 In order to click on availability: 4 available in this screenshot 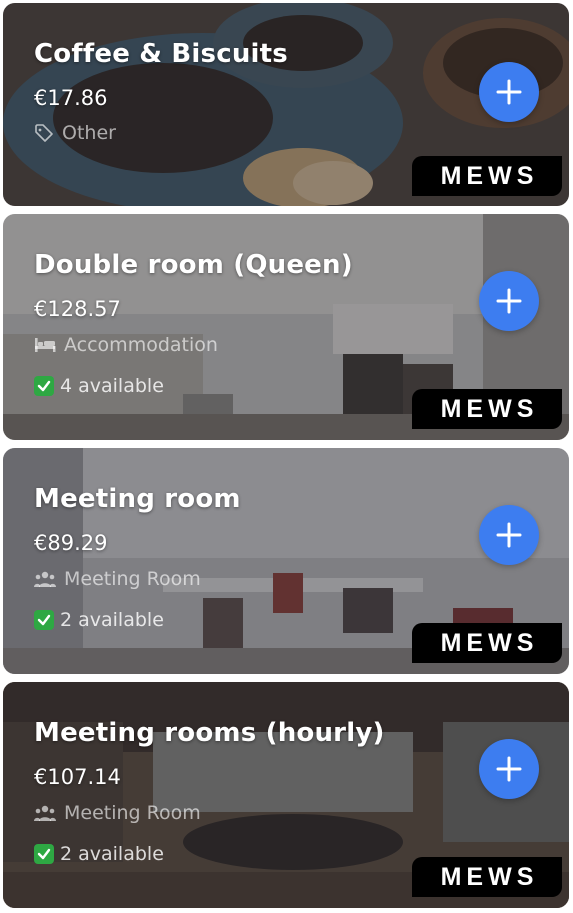, I will do `click(99, 386)`.